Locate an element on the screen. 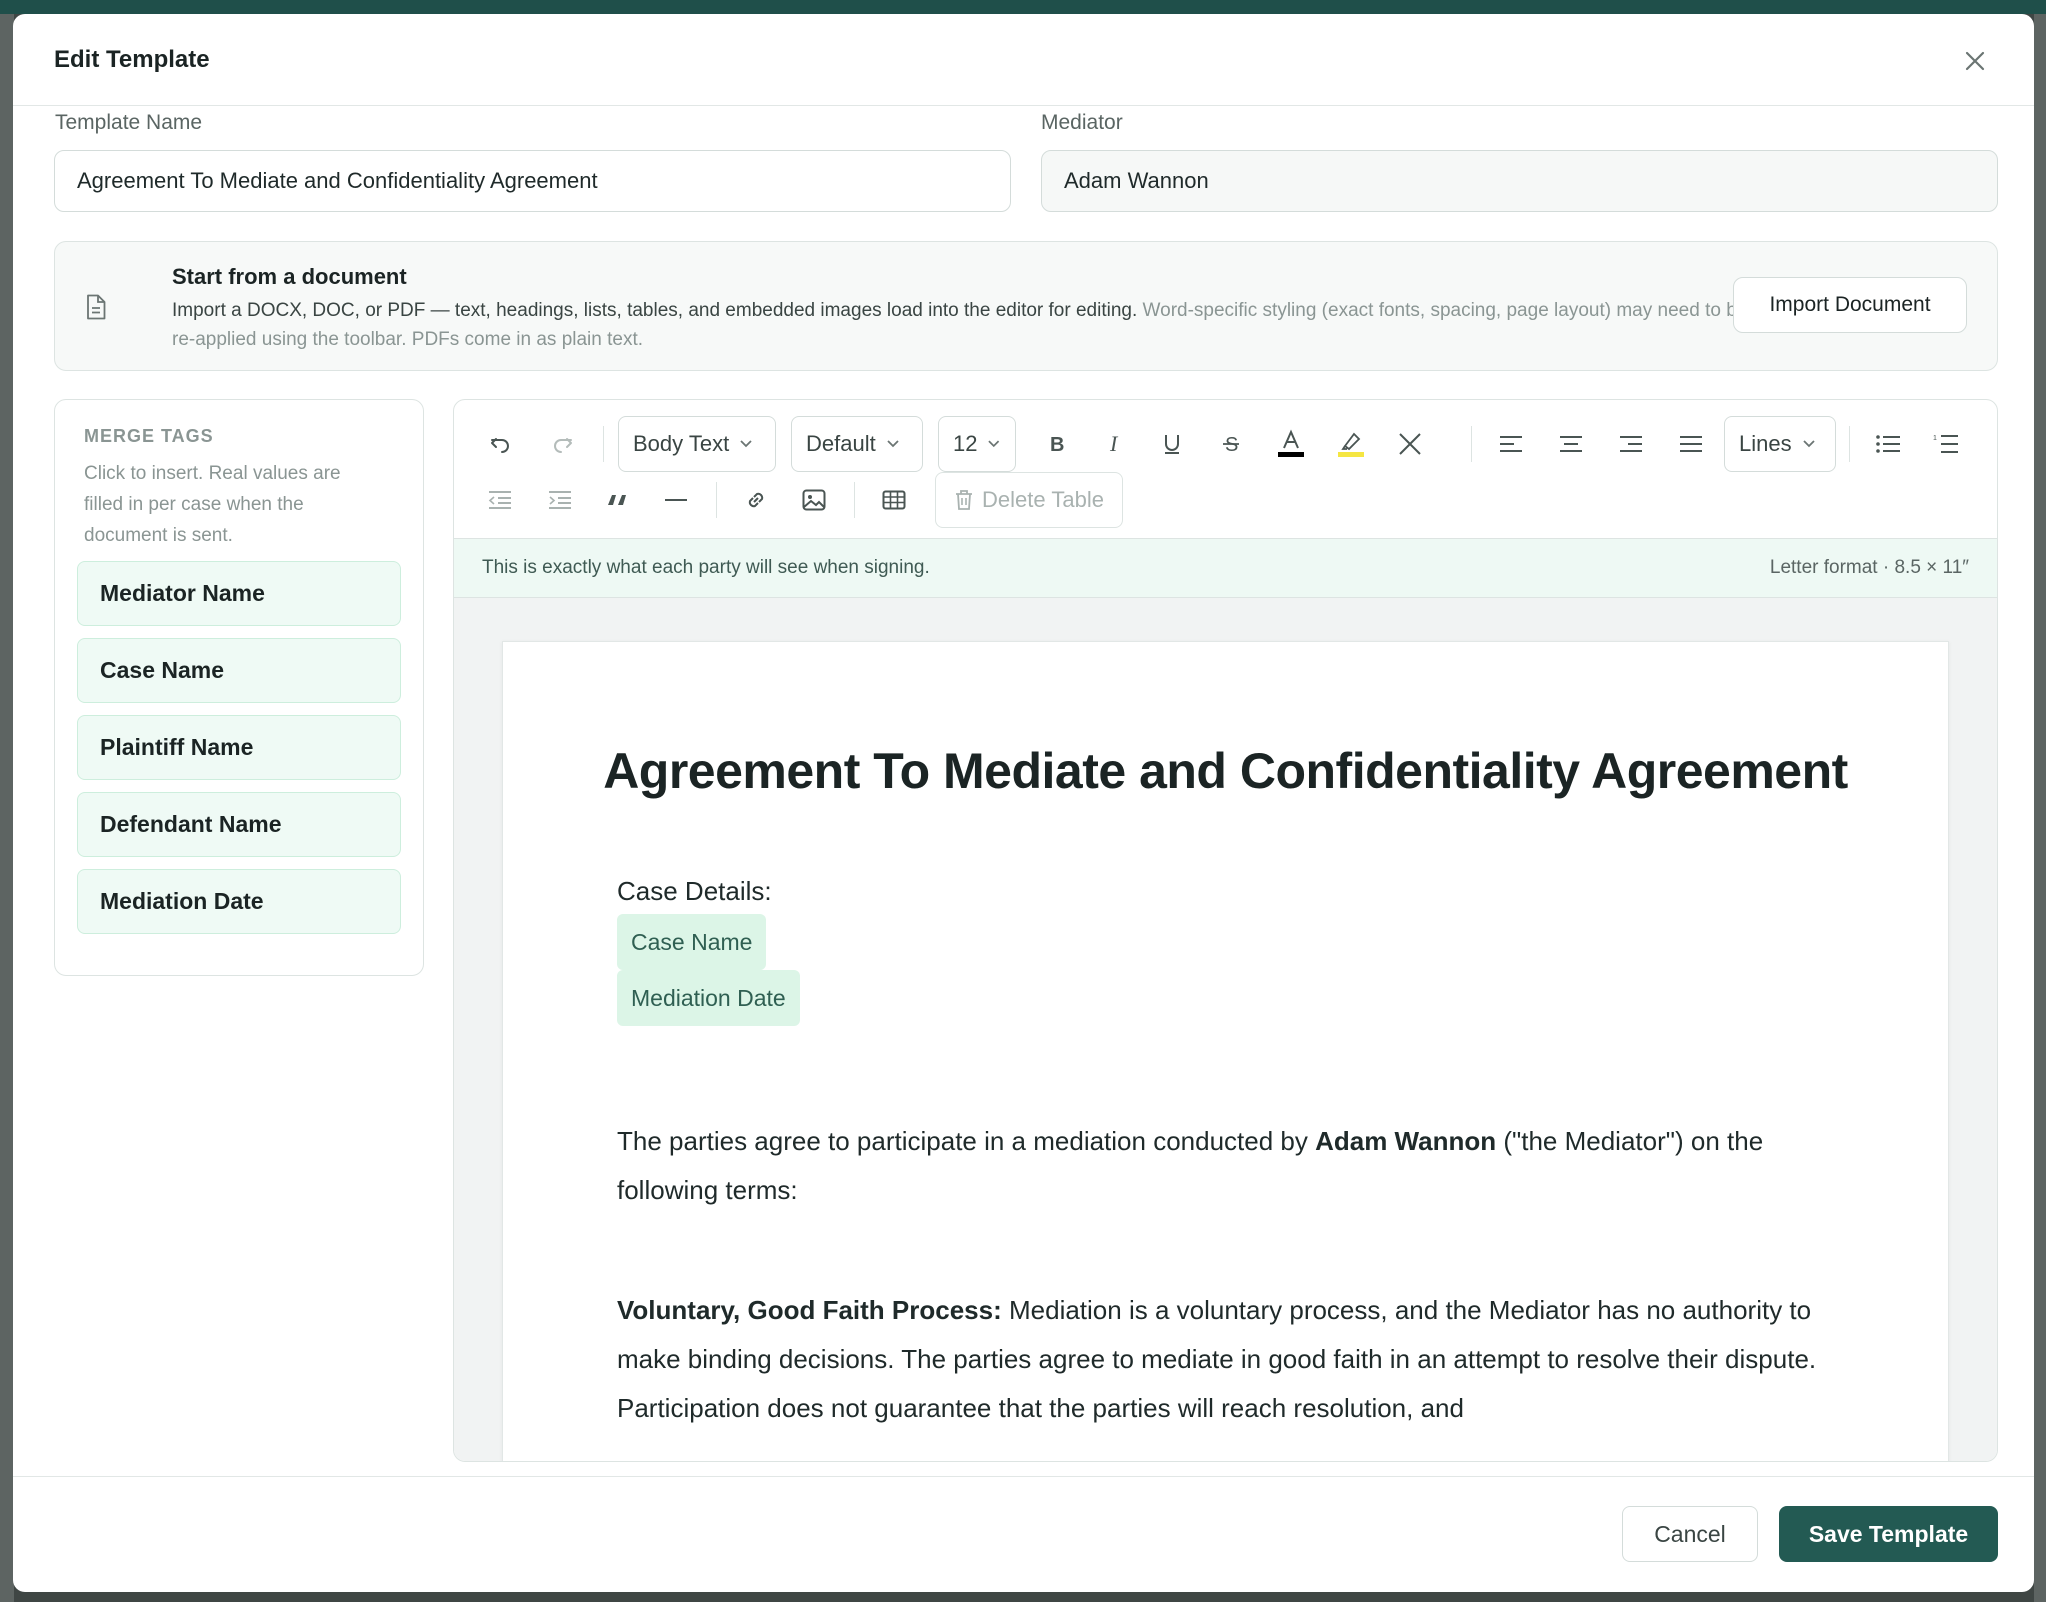 The width and height of the screenshot is (2046, 1602). mediator-label: Mediator is located at coordinates (1082, 122).